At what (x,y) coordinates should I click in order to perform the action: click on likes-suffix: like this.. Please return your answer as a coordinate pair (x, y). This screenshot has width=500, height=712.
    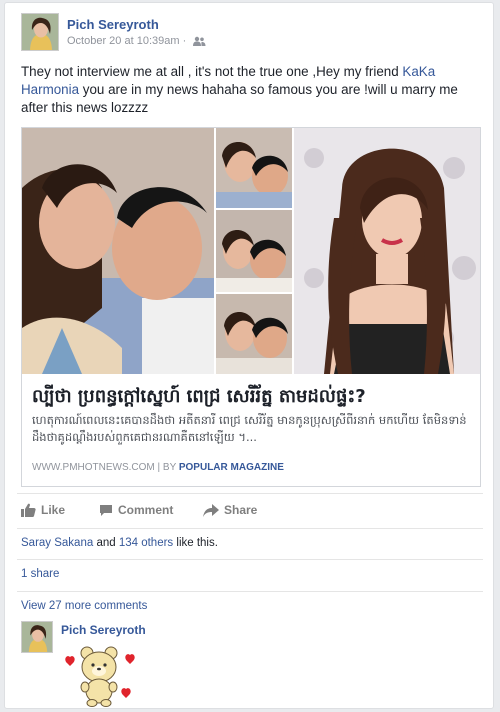
    Looking at the image, I should click on (195, 543).